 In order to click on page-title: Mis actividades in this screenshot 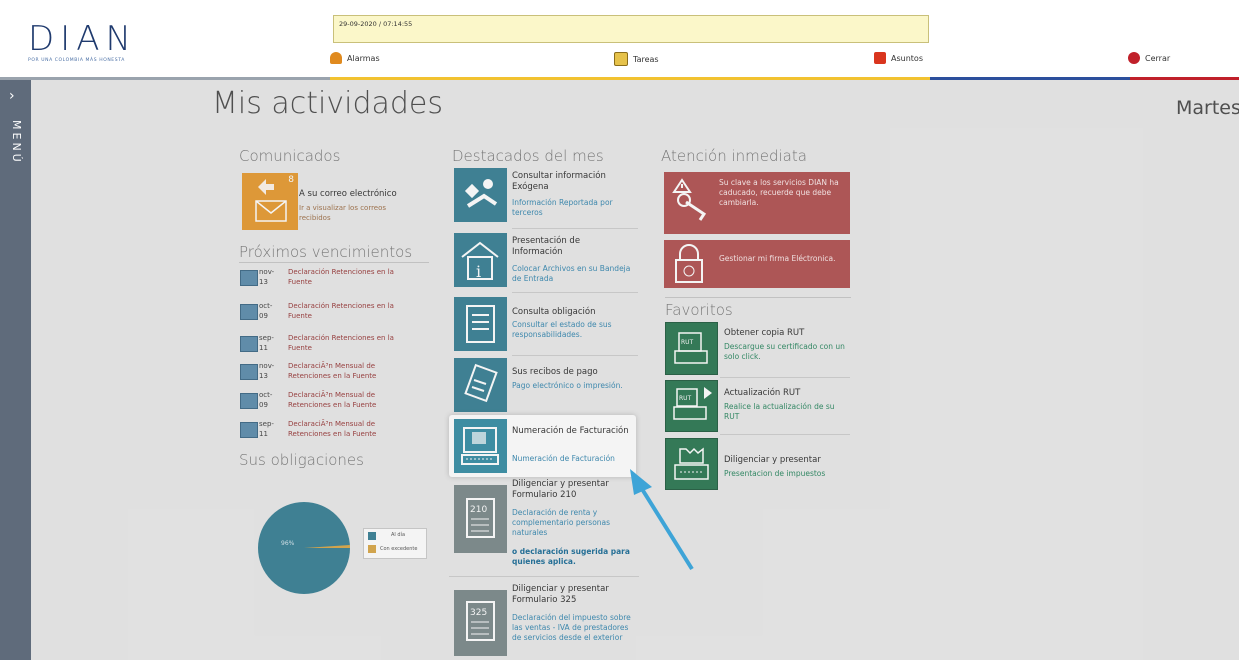, I will do `click(328, 103)`.